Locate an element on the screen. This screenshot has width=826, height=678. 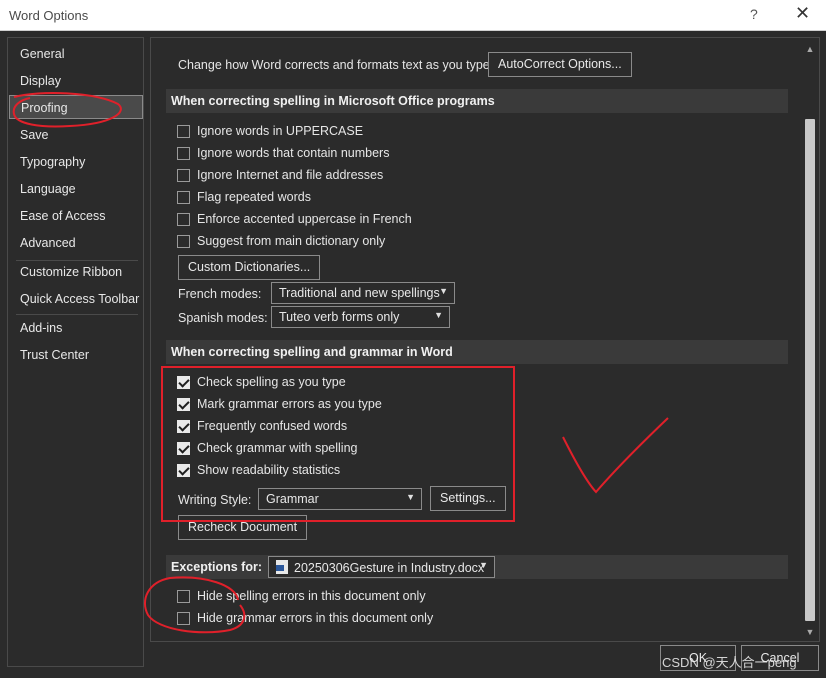
sidebar-item-add-ins: Add-ins is located at coordinates (76, 328).